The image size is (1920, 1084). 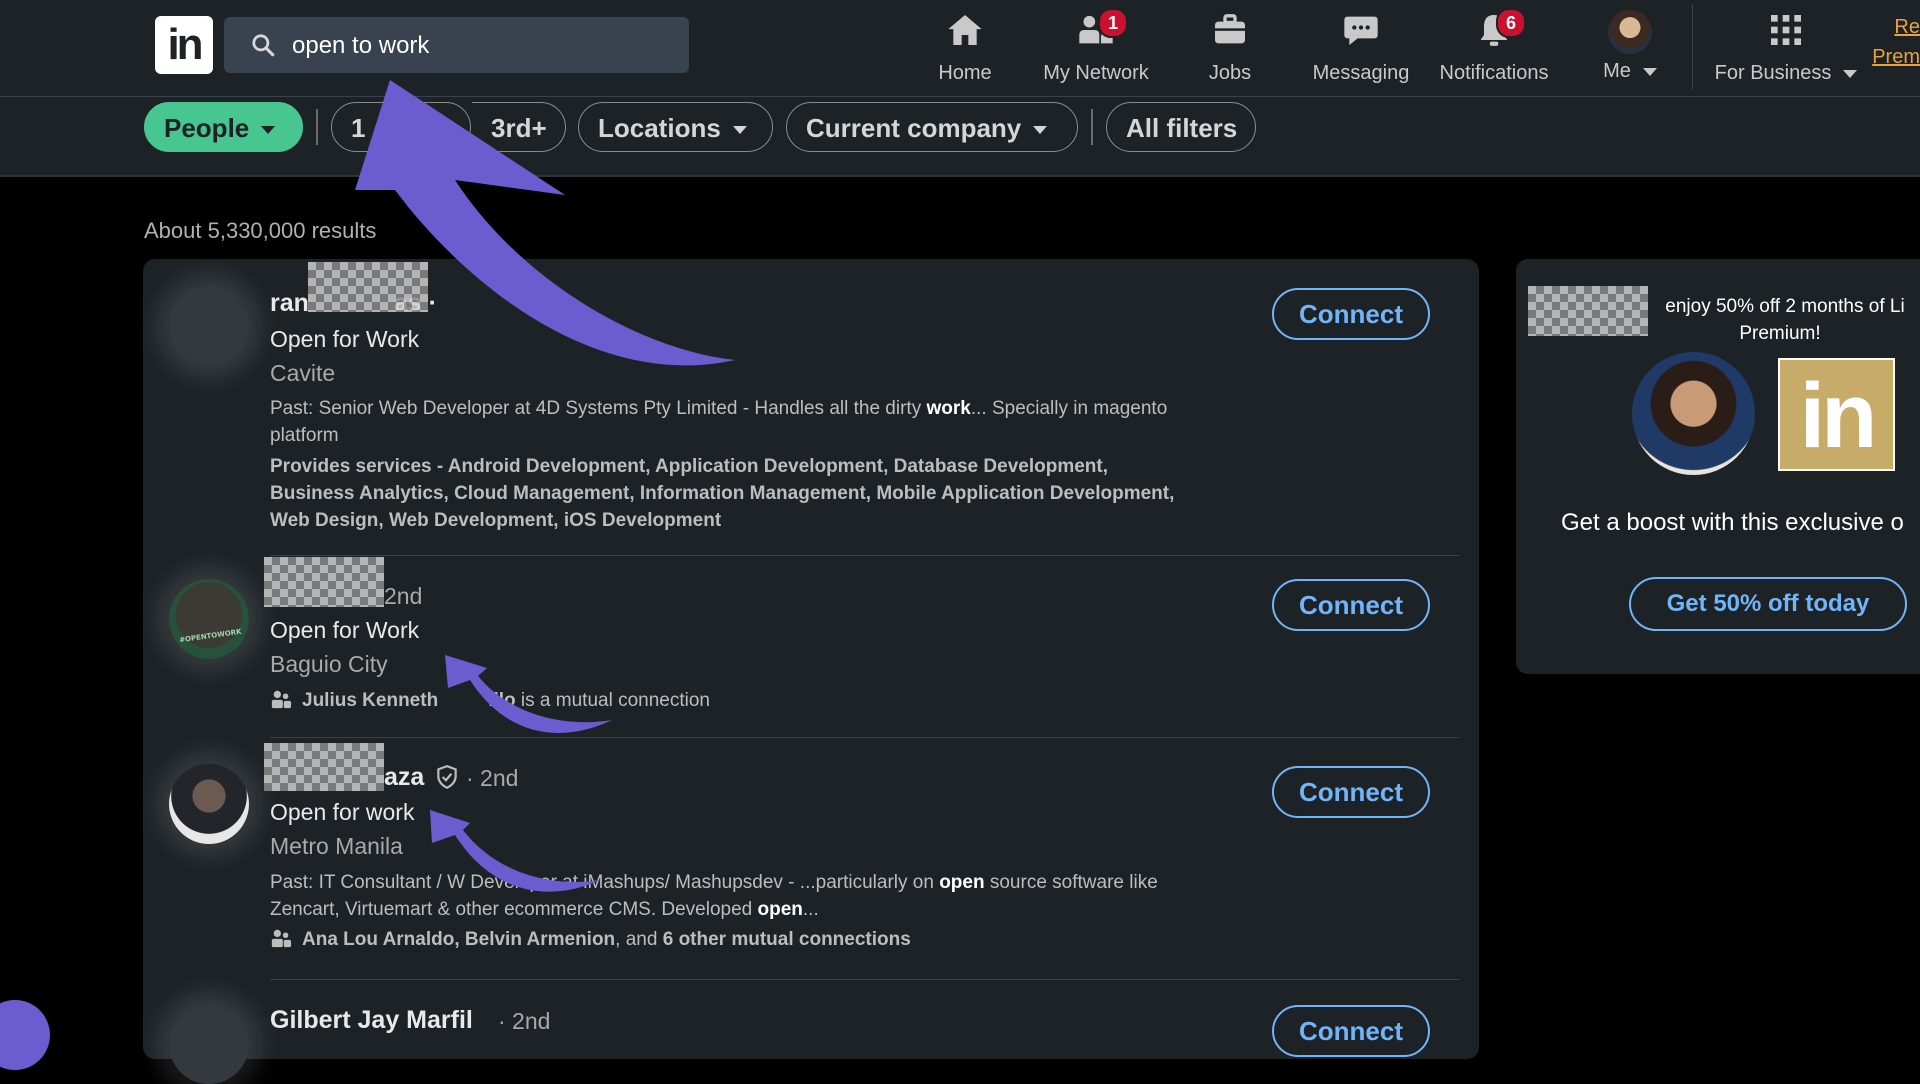 I want to click on linkedin-premium-logo: in, so click(x=1836, y=414).